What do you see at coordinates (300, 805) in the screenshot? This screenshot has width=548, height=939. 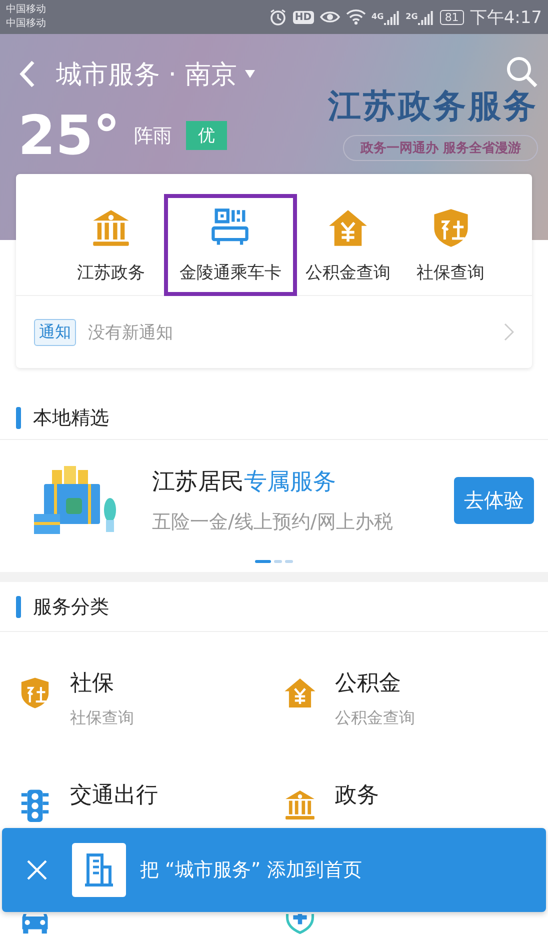 I see `bank-icon` at bounding box center [300, 805].